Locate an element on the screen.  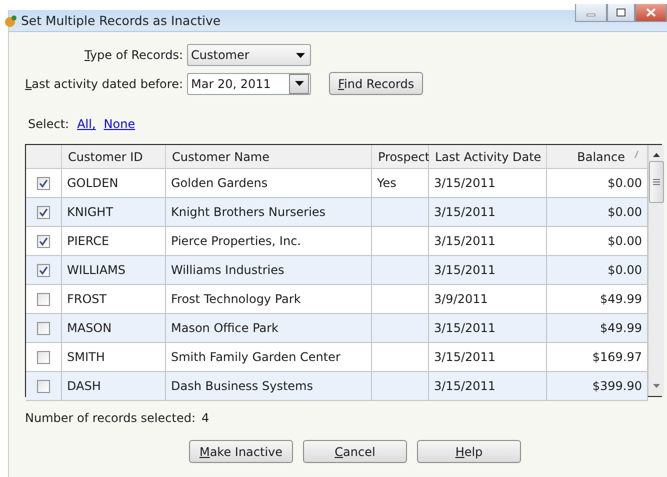
close-button is located at coordinates (651, 13).